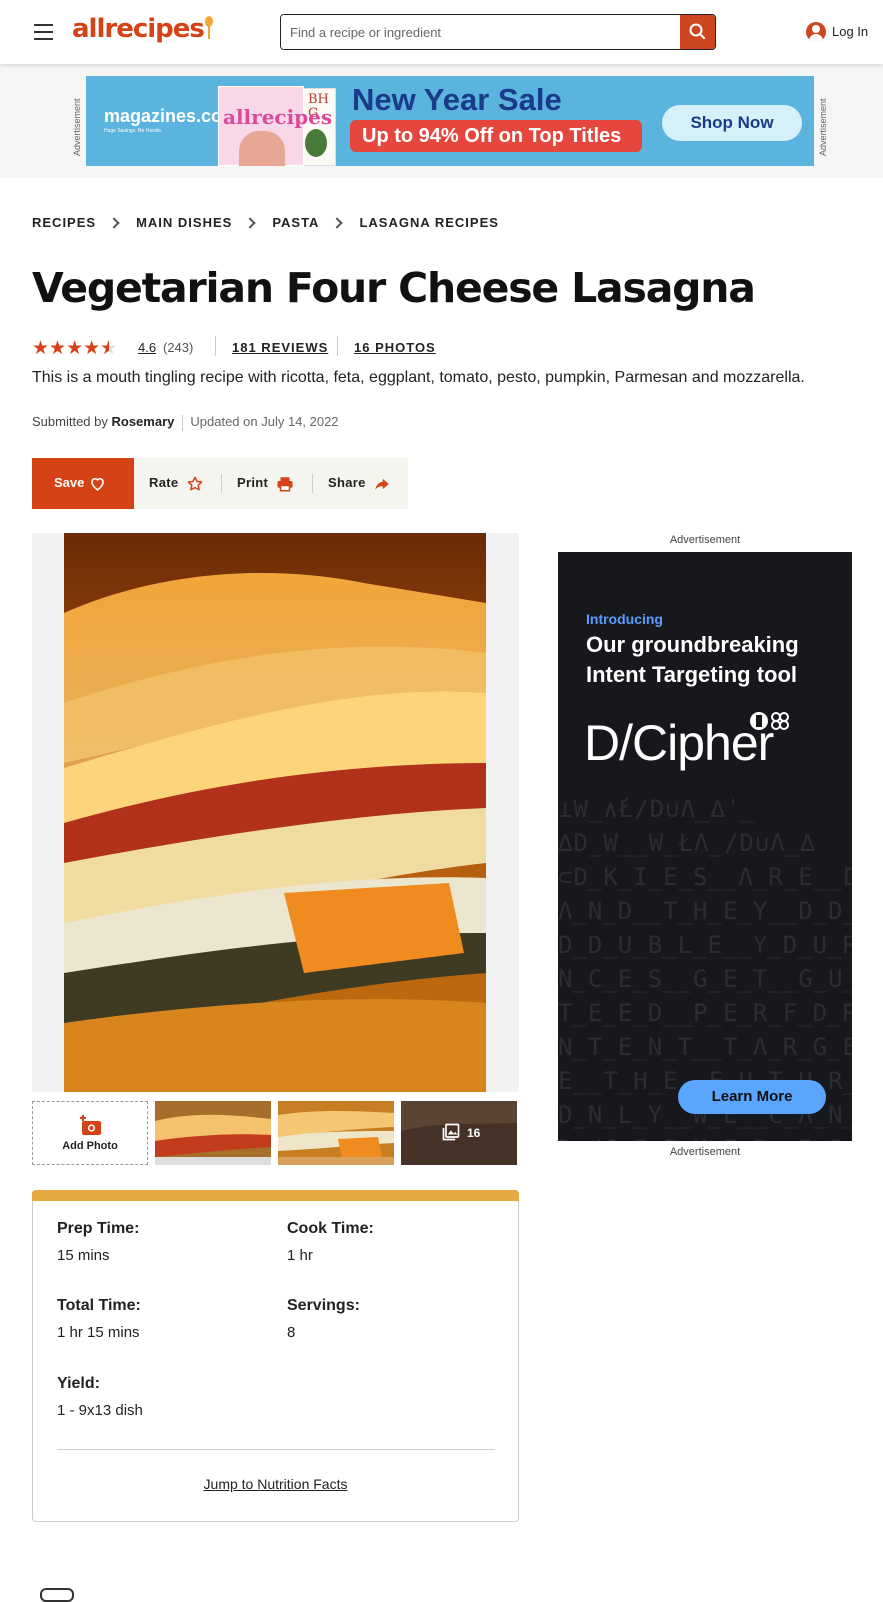 The image size is (883, 1602). What do you see at coordinates (732, 123) in the screenshot?
I see `shop-now-button: Shop Now` at bounding box center [732, 123].